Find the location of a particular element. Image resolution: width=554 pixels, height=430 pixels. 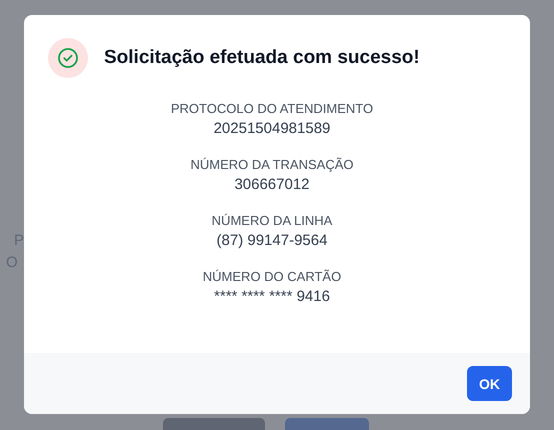

success-icon is located at coordinates (68, 58).